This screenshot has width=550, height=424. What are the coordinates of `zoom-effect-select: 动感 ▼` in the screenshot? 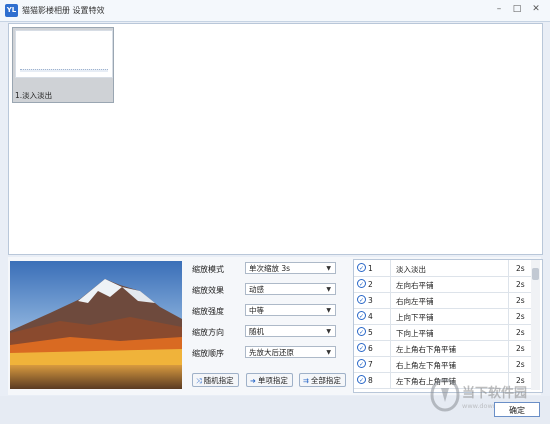 It's located at (290, 289).